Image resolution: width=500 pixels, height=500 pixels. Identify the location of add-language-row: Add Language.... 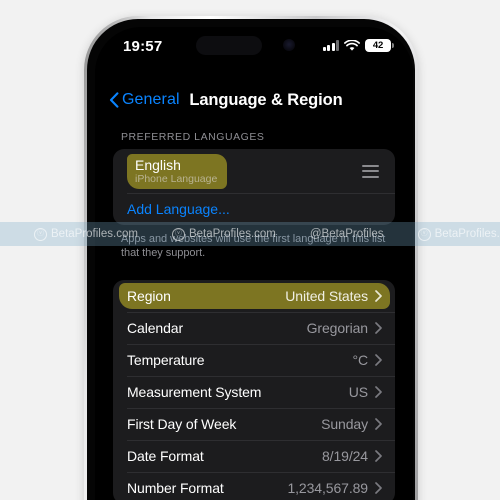
(254, 209).